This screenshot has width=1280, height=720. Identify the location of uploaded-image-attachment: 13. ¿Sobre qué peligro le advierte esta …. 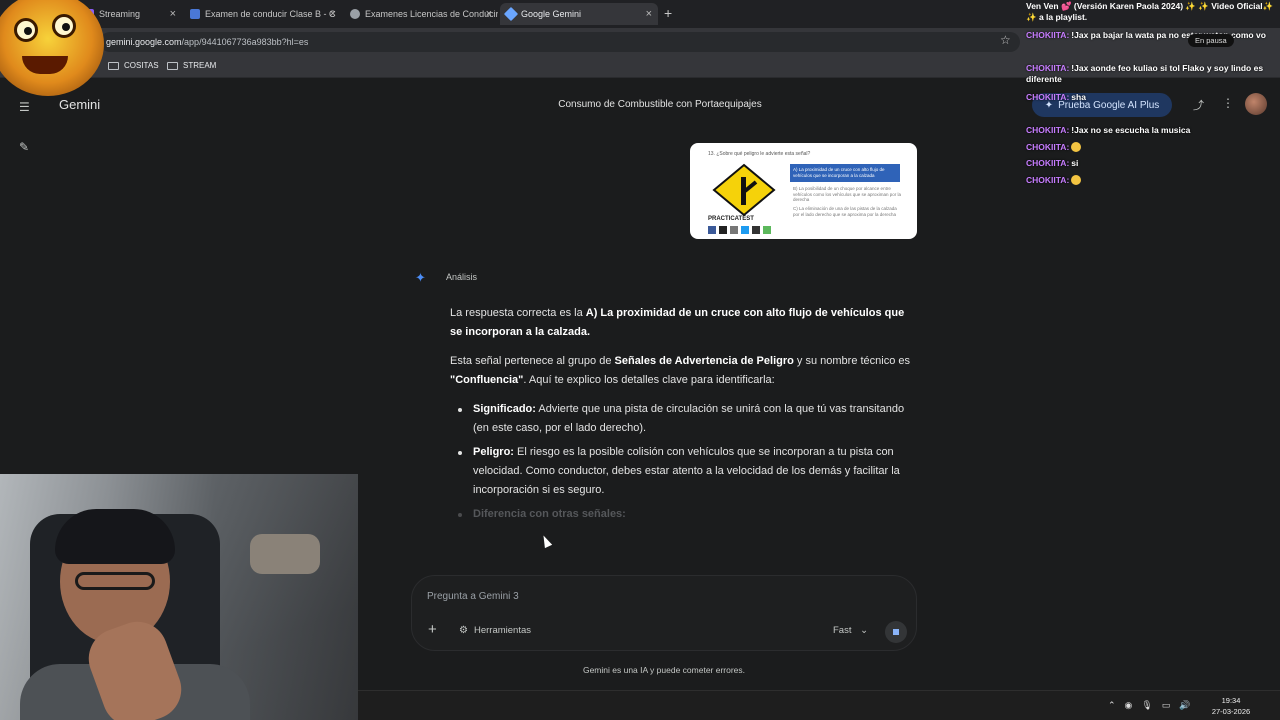
(803, 191).